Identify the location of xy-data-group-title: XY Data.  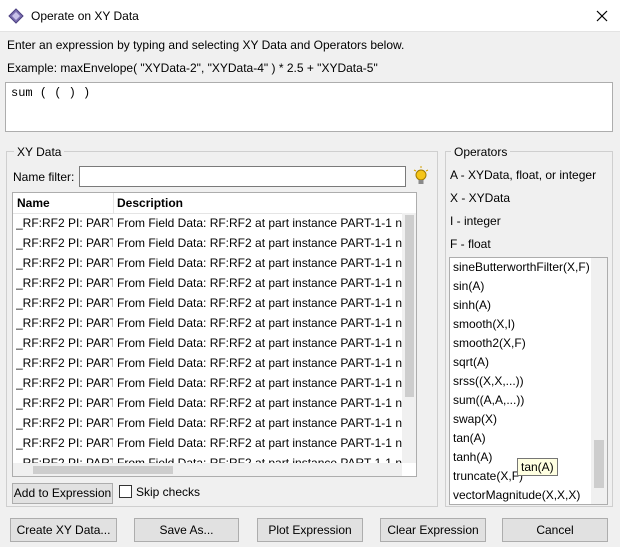
(39, 152).